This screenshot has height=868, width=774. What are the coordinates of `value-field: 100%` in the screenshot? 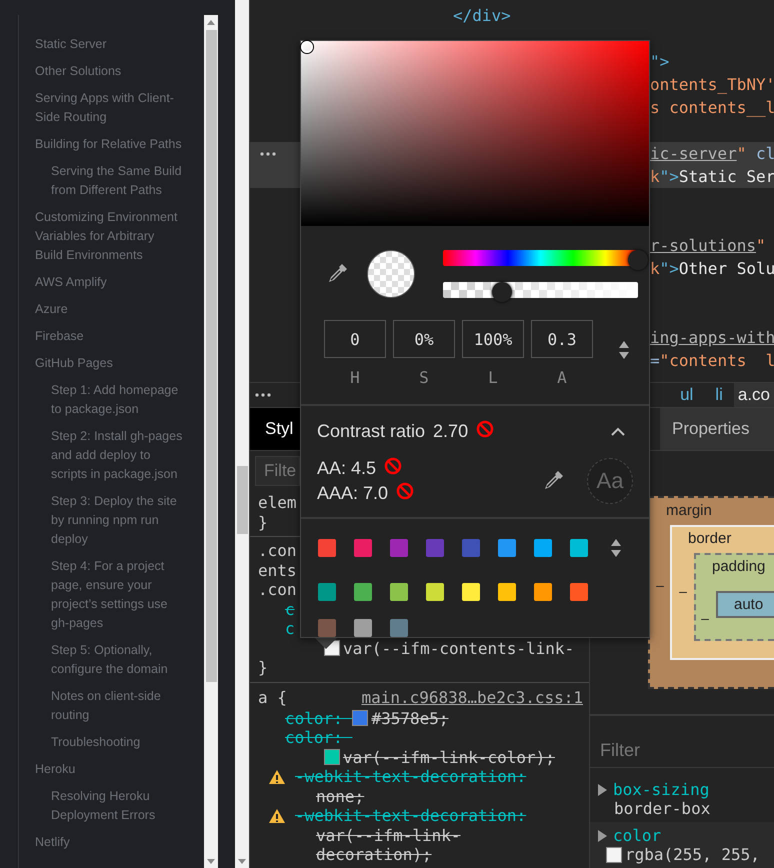 It's located at (493, 339).